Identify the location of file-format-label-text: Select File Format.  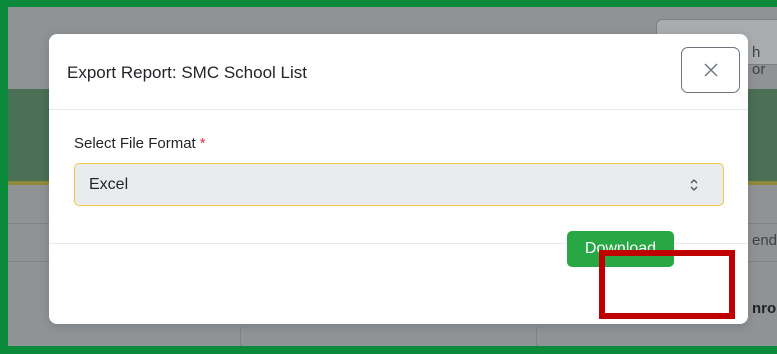
(135, 143).